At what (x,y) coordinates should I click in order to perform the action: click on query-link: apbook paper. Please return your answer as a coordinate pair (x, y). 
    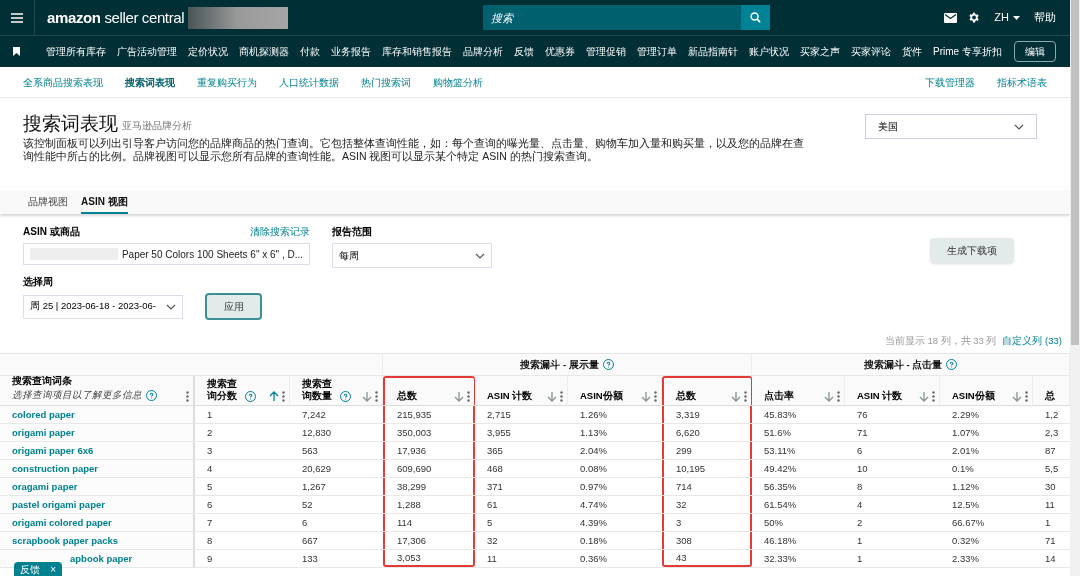
    Looking at the image, I should click on (101, 558).